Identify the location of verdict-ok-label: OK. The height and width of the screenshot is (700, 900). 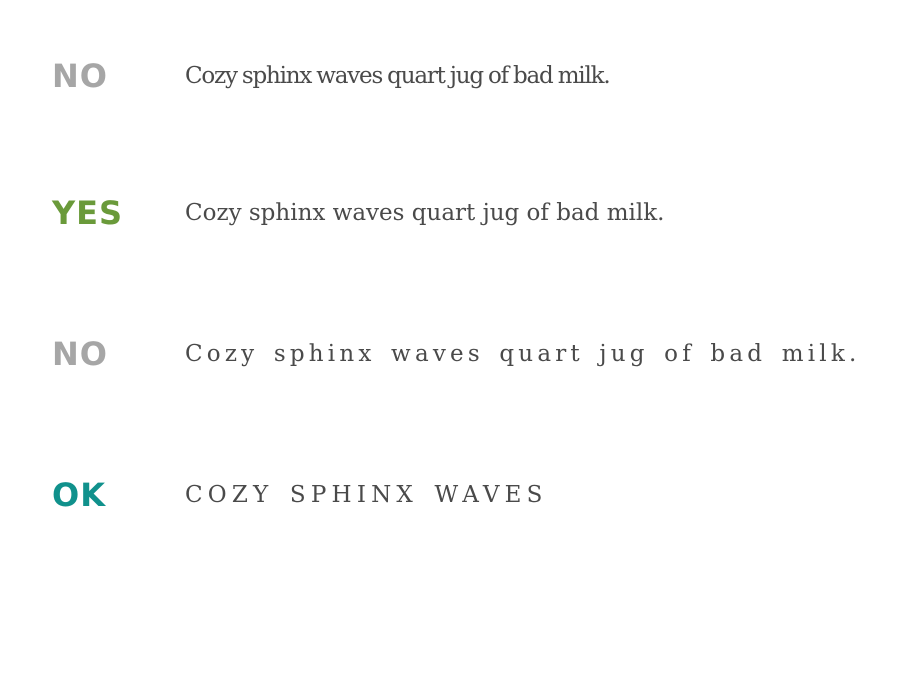
(79, 495).